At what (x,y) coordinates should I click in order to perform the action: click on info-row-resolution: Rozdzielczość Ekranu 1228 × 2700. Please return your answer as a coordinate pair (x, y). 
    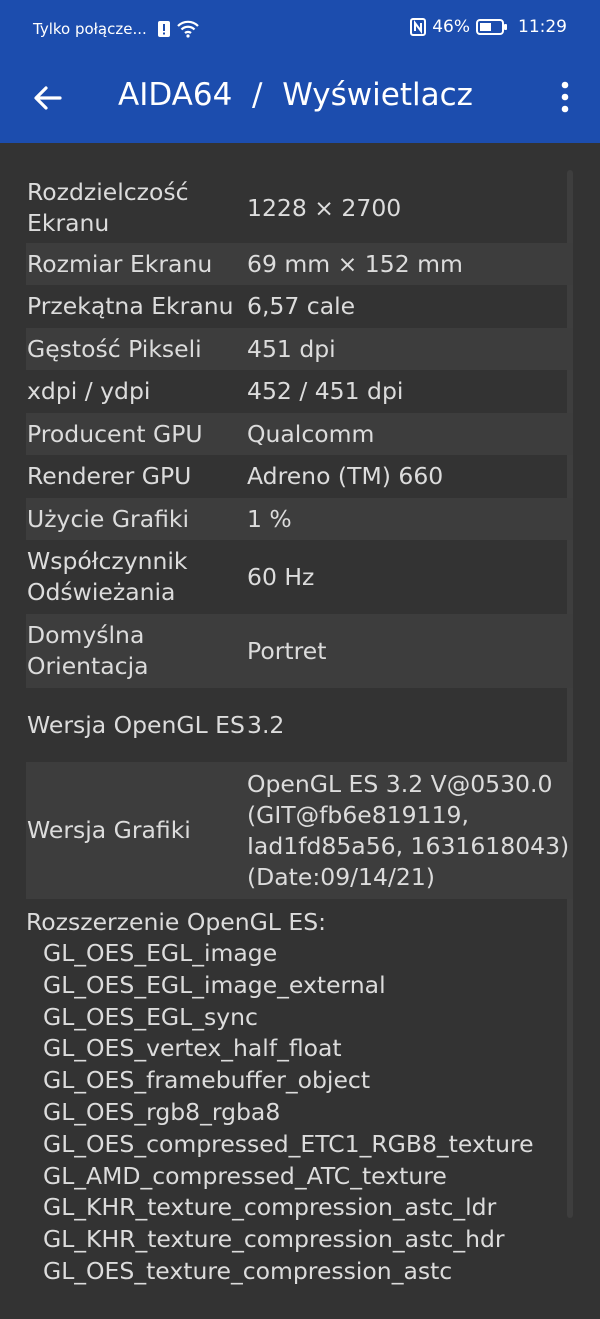
    Looking at the image, I should click on (299, 208).